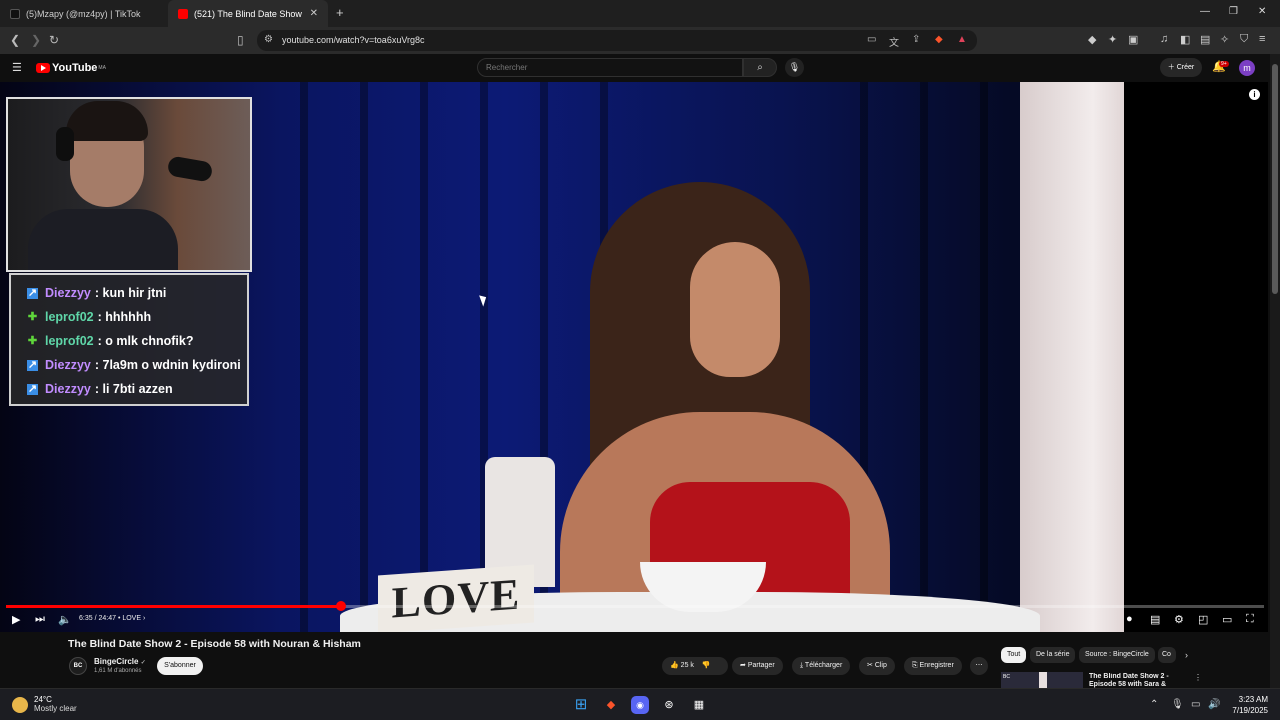  Describe the element at coordinates (757, 666) in the screenshot. I see `share-button: ➦ Partager` at that location.